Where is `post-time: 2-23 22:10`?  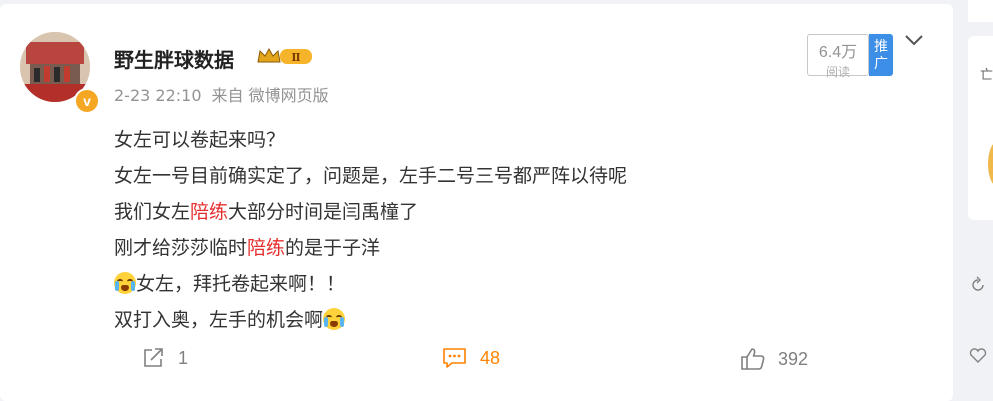 post-time: 2-23 22:10 is located at coordinates (158, 95).